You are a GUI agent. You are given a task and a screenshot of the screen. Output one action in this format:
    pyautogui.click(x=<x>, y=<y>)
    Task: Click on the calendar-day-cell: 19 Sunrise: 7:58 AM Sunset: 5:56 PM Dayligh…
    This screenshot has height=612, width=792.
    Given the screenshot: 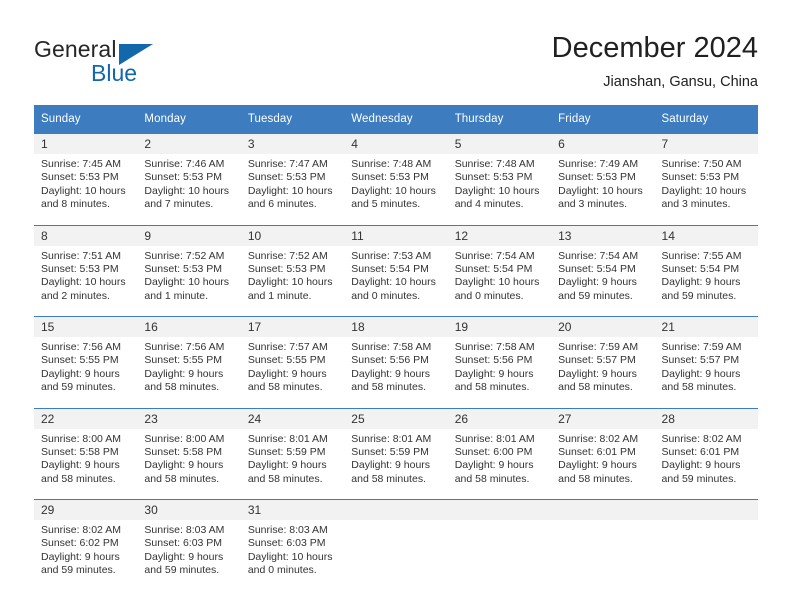 What is the action you would take?
    pyautogui.click(x=499, y=357)
    